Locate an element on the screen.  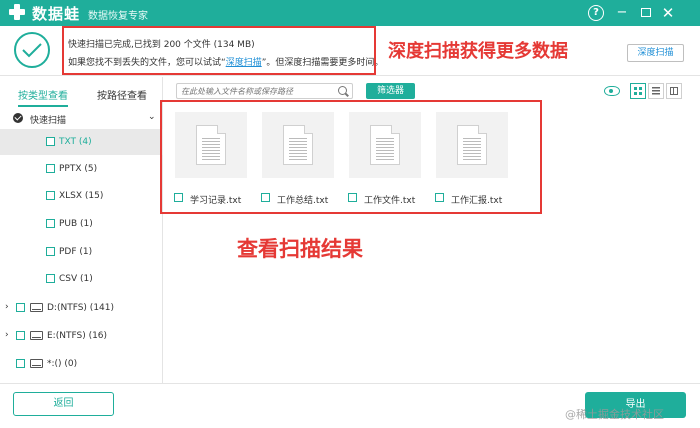
filetype-item-txt: TXT (4) is located at coordinates (81, 142).